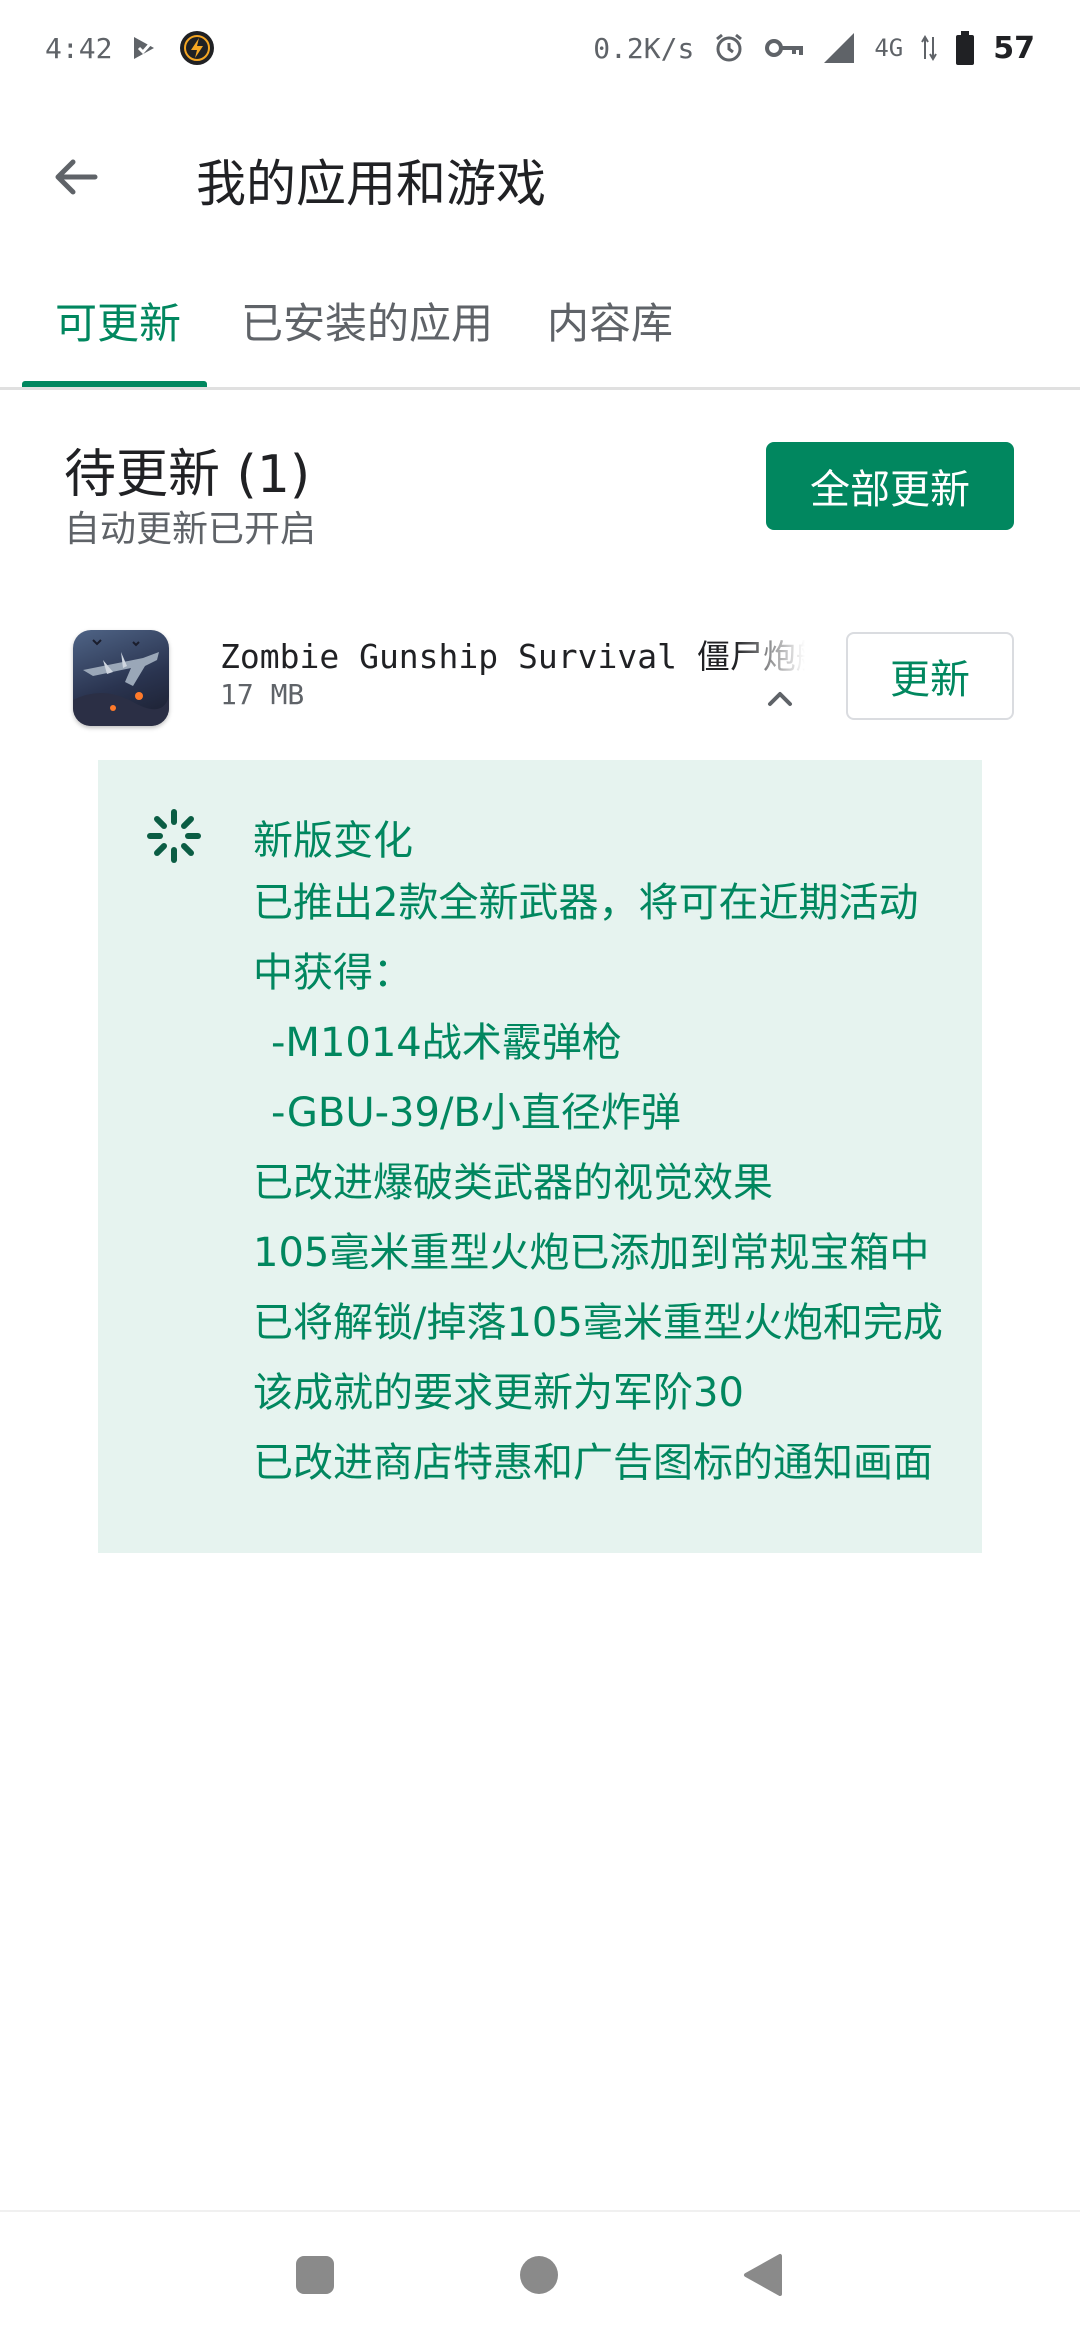 This screenshot has height=2340, width=1080. Describe the element at coordinates (512, 654) in the screenshot. I see `app-name: Zombie Gunship Survival 僵尸炮艇` at that location.